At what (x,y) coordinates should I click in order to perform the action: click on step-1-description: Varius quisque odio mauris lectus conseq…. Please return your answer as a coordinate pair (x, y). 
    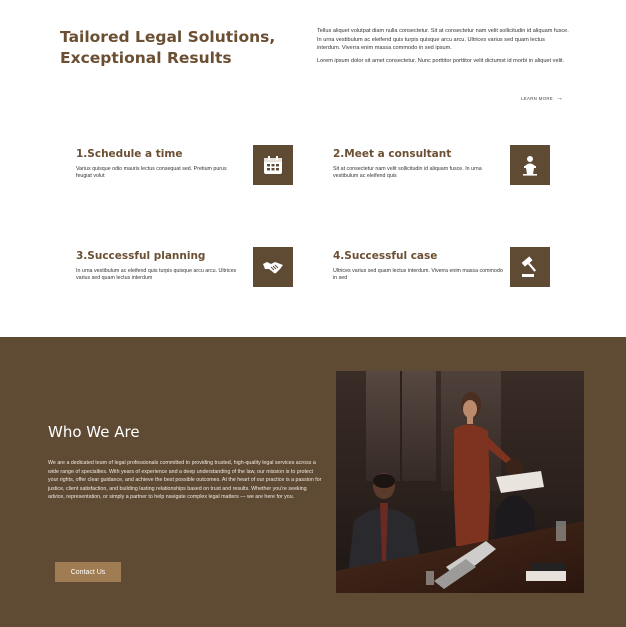
    Looking at the image, I should click on (151, 172).